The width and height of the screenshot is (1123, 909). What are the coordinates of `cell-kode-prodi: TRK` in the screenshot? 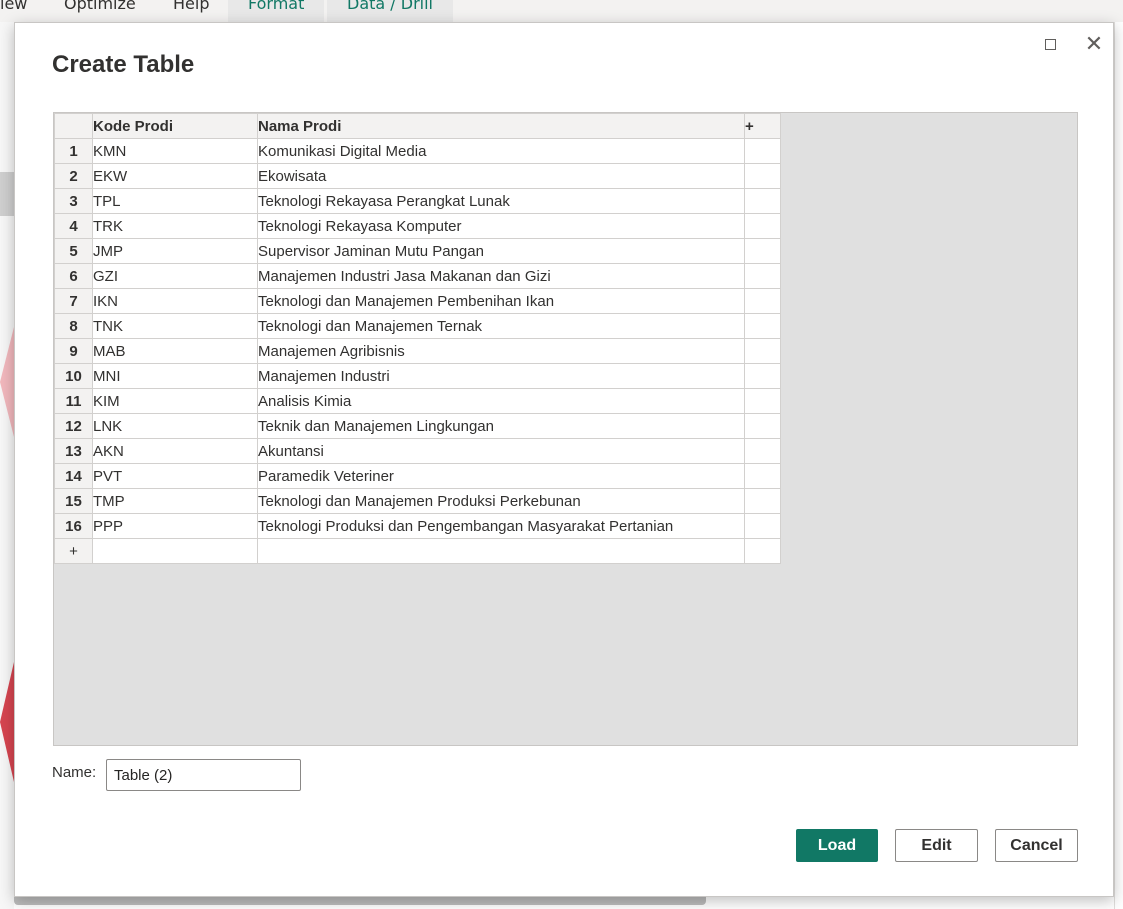 It's located at (175, 226).